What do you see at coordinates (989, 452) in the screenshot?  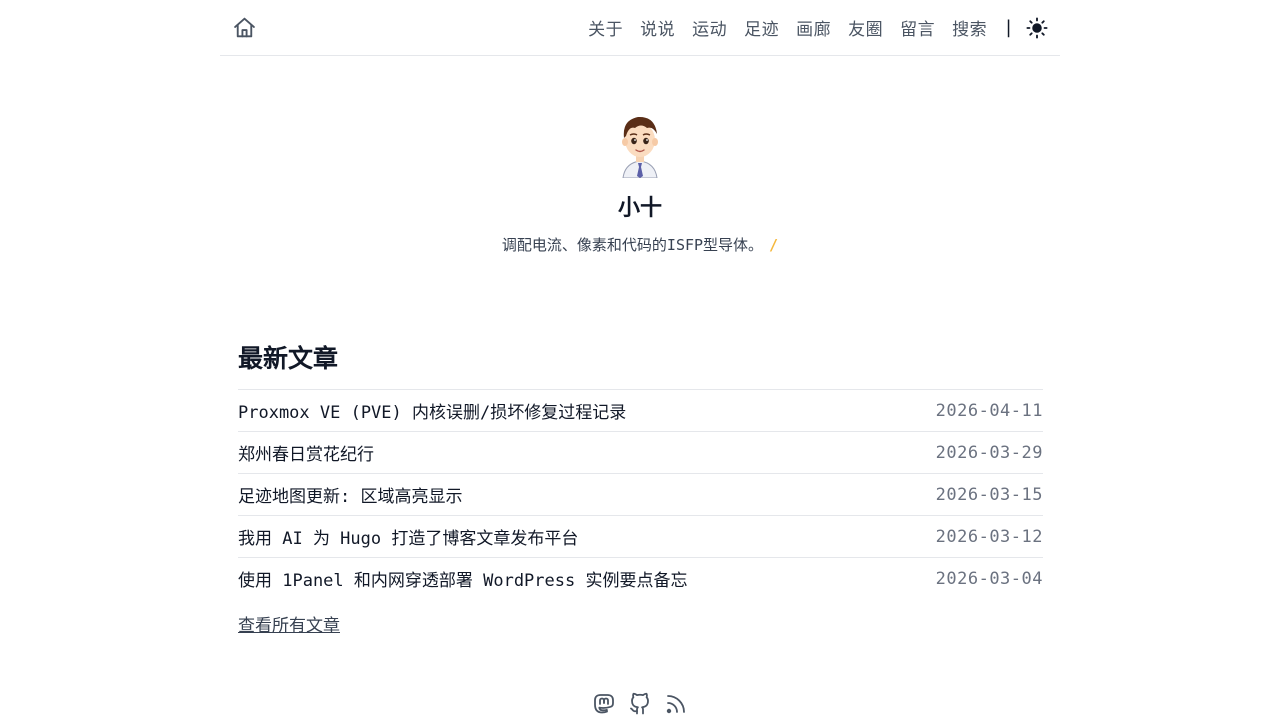 I see `post-date: 2026-03-29` at bounding box center [989, 452].